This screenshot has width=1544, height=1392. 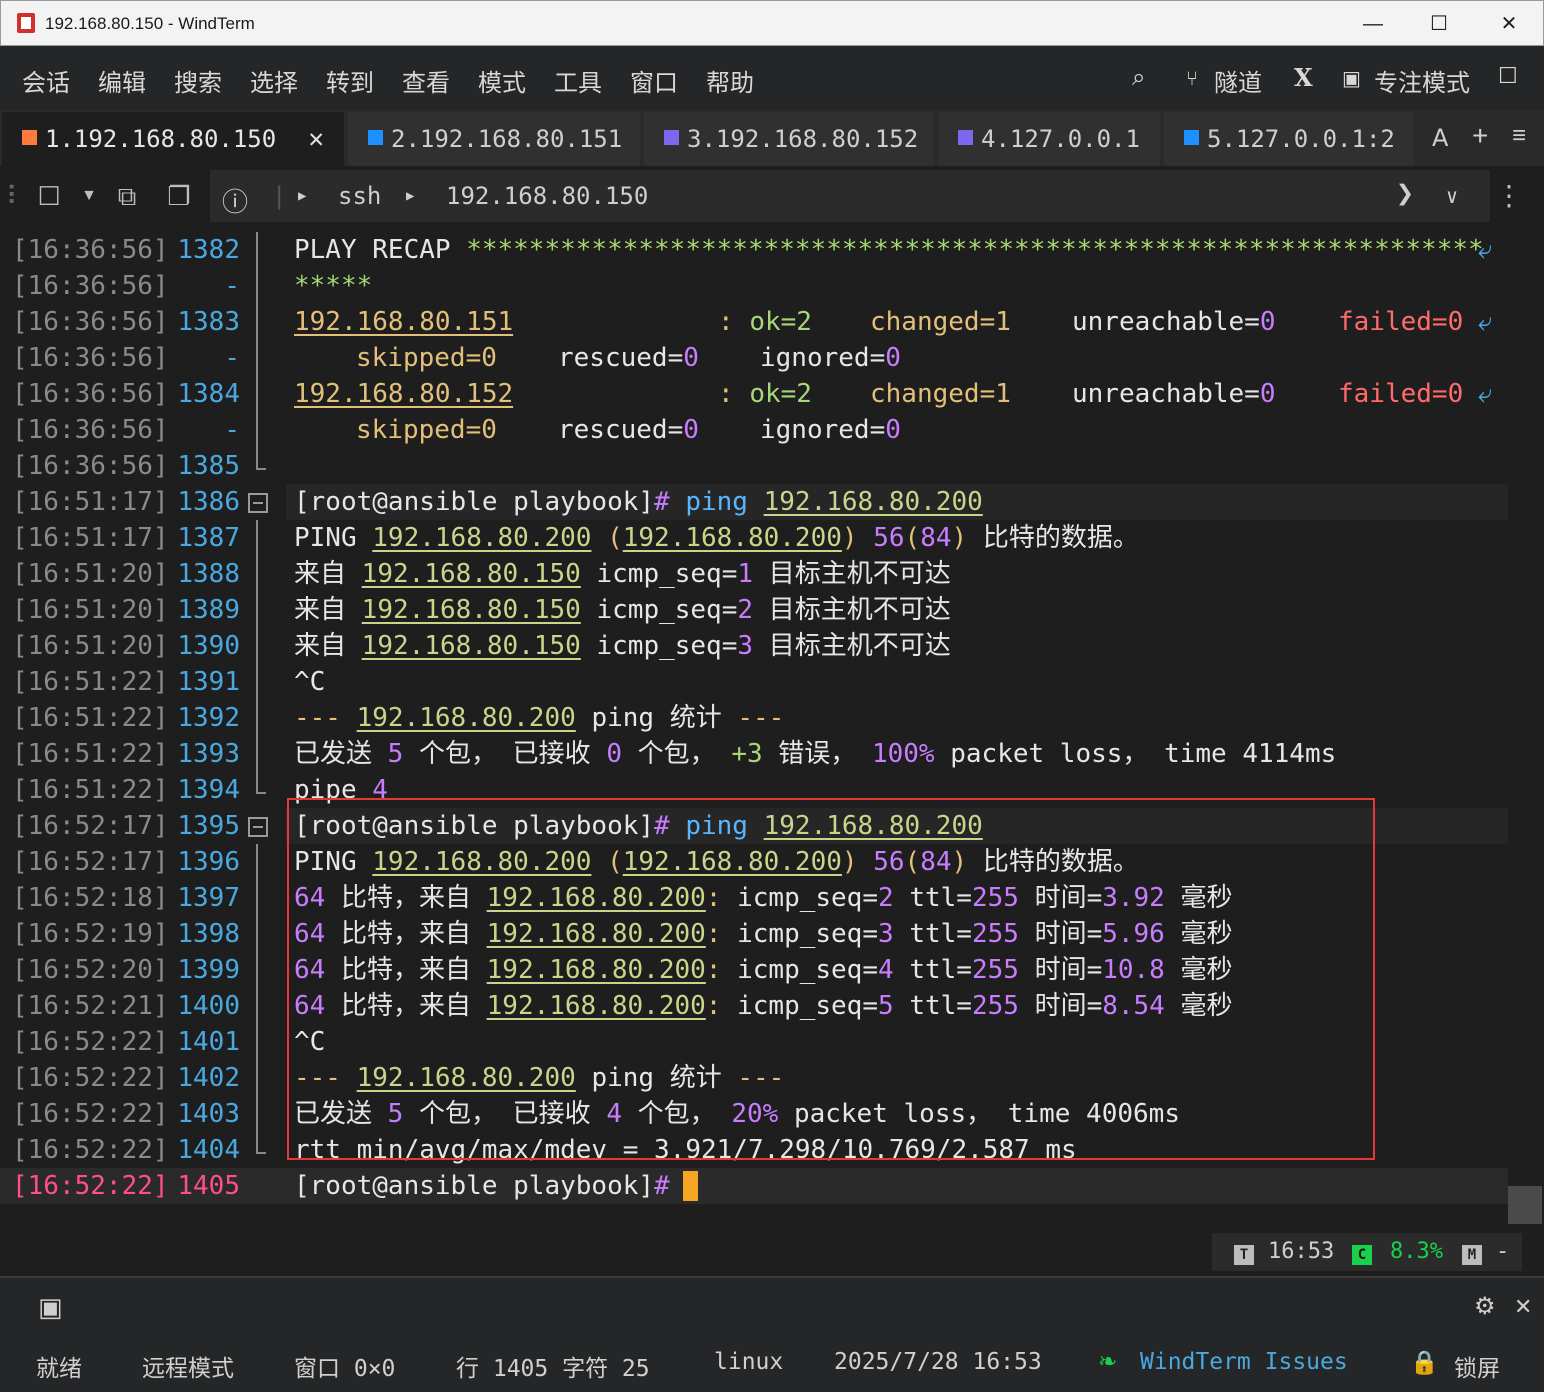 What do you see at coordinates (690, 1186) in the screenshot?
I see `text-cursor` at bounding box center [690, 1186].